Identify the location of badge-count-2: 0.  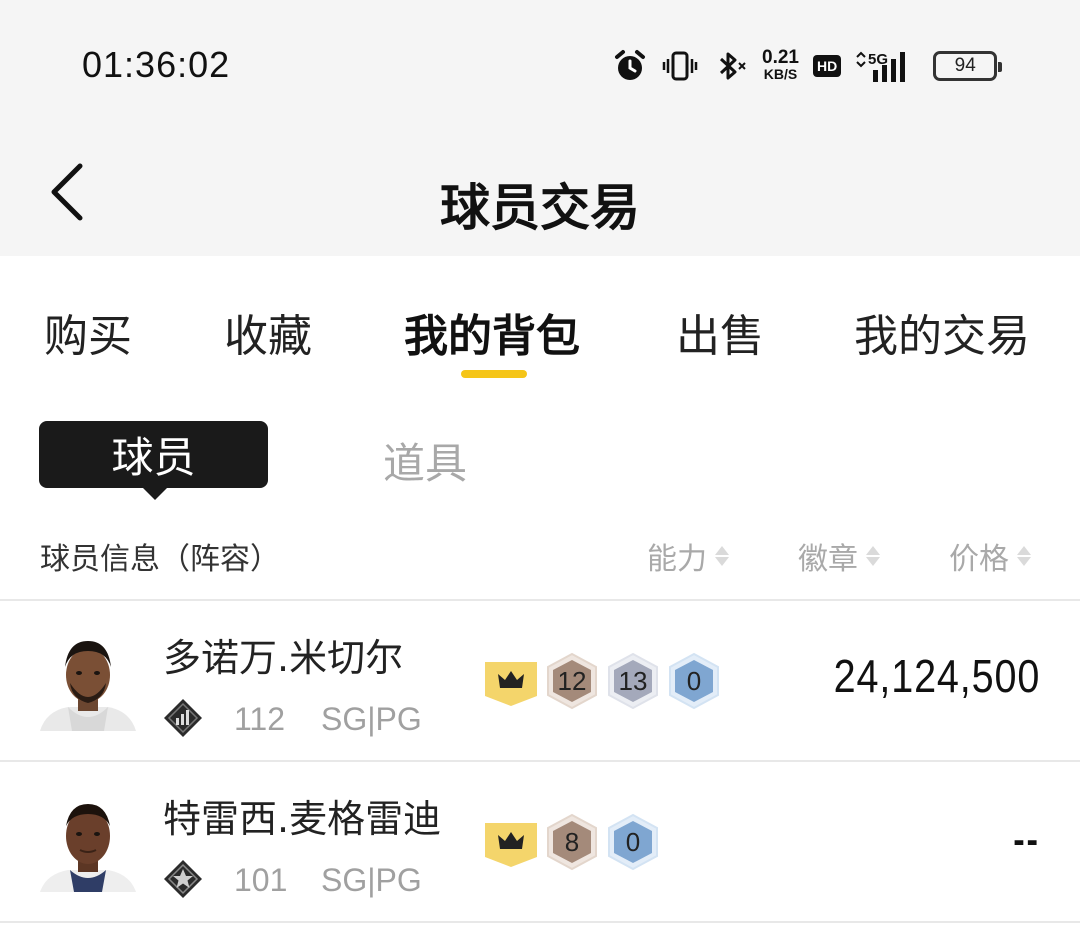
(633, 841).